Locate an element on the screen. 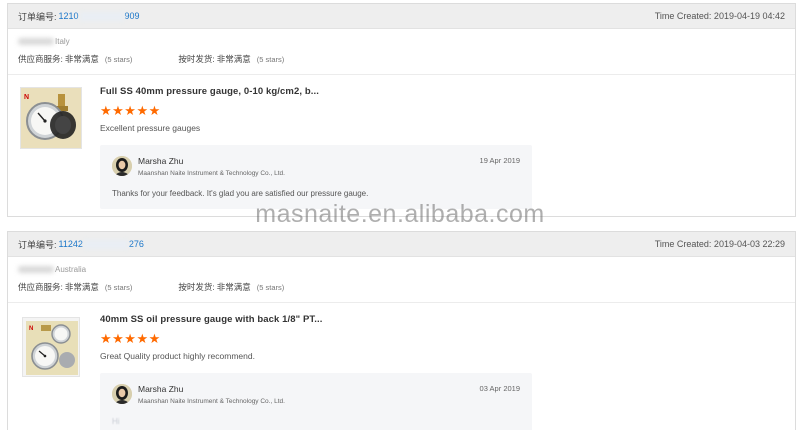  buyer-comment: Excellent pressure gauges is located at coordinates (150, 128).